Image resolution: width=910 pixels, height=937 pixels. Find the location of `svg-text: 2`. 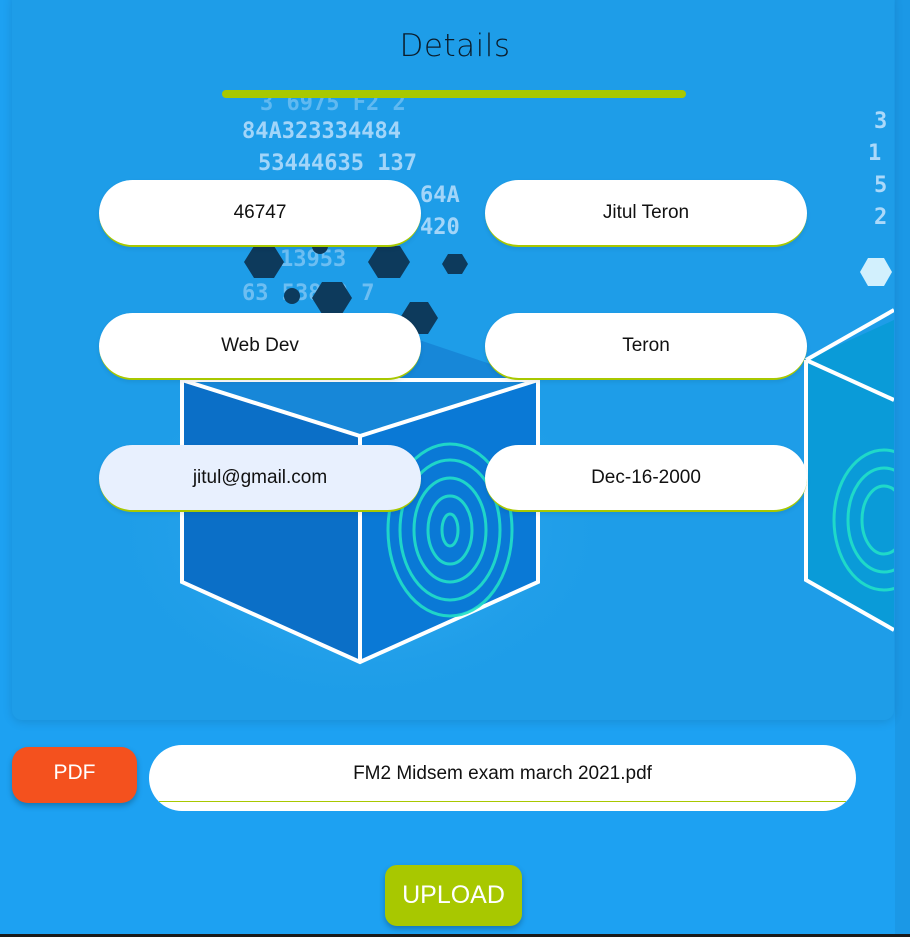

svg-text: 2 is located at coordinates (880, 217).